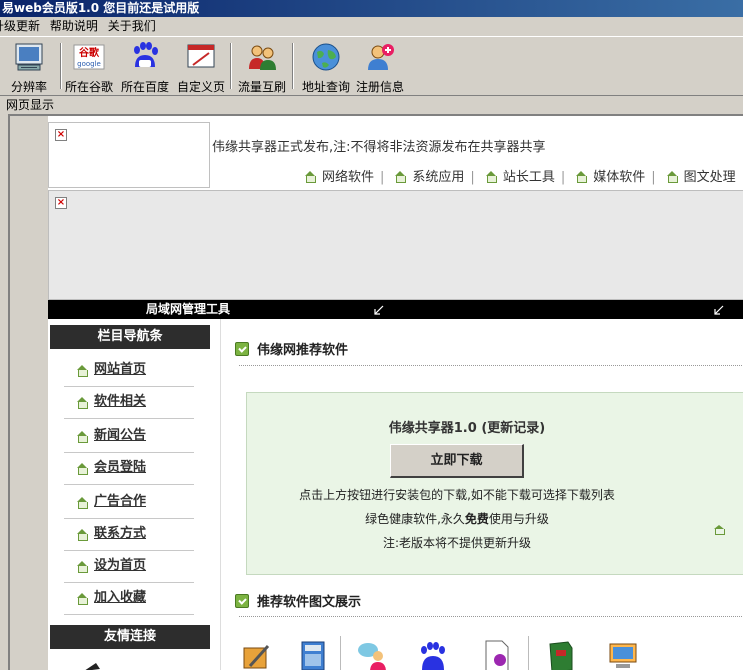 This screenshot has height=670, width=743. Describe the element at coordinates (129, 535) in the screenshot. I see `left-nav-contact: 联系方式` at that location.